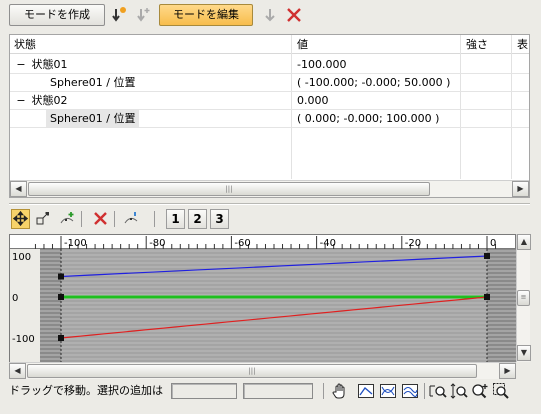 The width and height of the screenshot is (541, 414). Describe the element at coordinates (459, 391) in the screenshot. I see `zoom-v-icon` at that location.